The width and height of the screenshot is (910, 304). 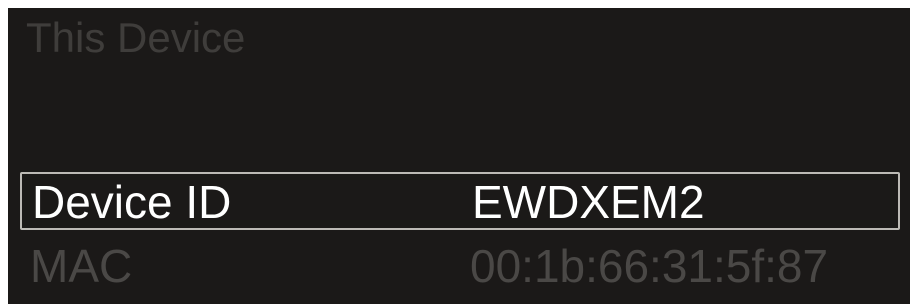 What do you see at coordinates (81, 266) in the screenshot?
I see `mac-label: MAC` at bounding box center [81, 266].